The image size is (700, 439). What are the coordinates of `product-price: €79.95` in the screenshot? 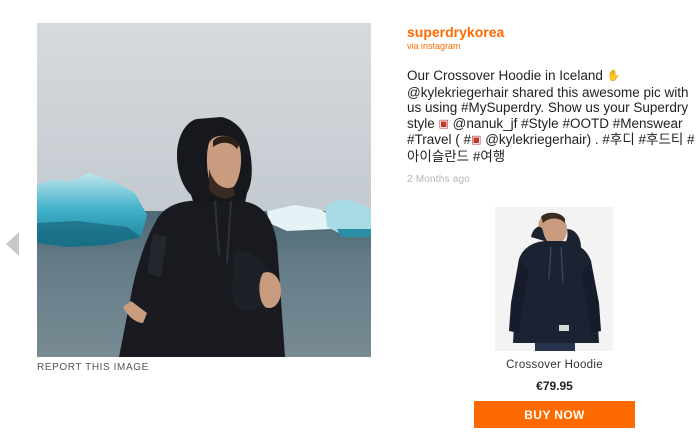 It's located at (554, 386).